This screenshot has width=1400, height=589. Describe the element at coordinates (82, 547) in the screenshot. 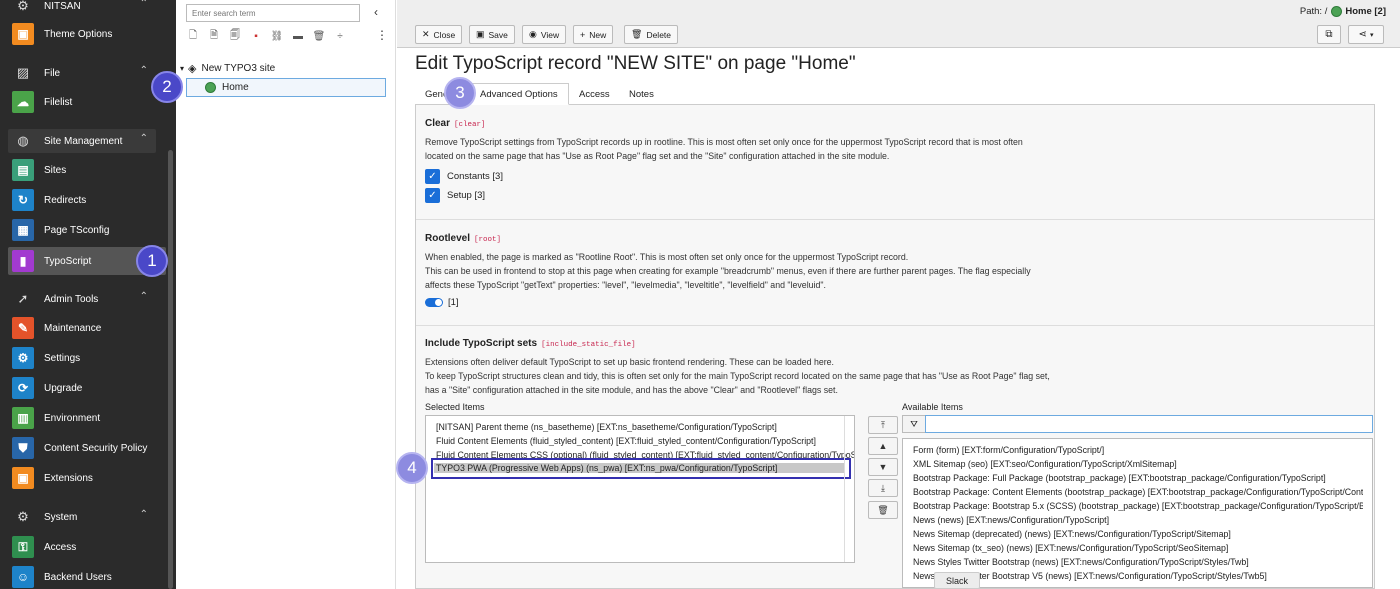

I see `module-access: ⚿ Access` at that location.